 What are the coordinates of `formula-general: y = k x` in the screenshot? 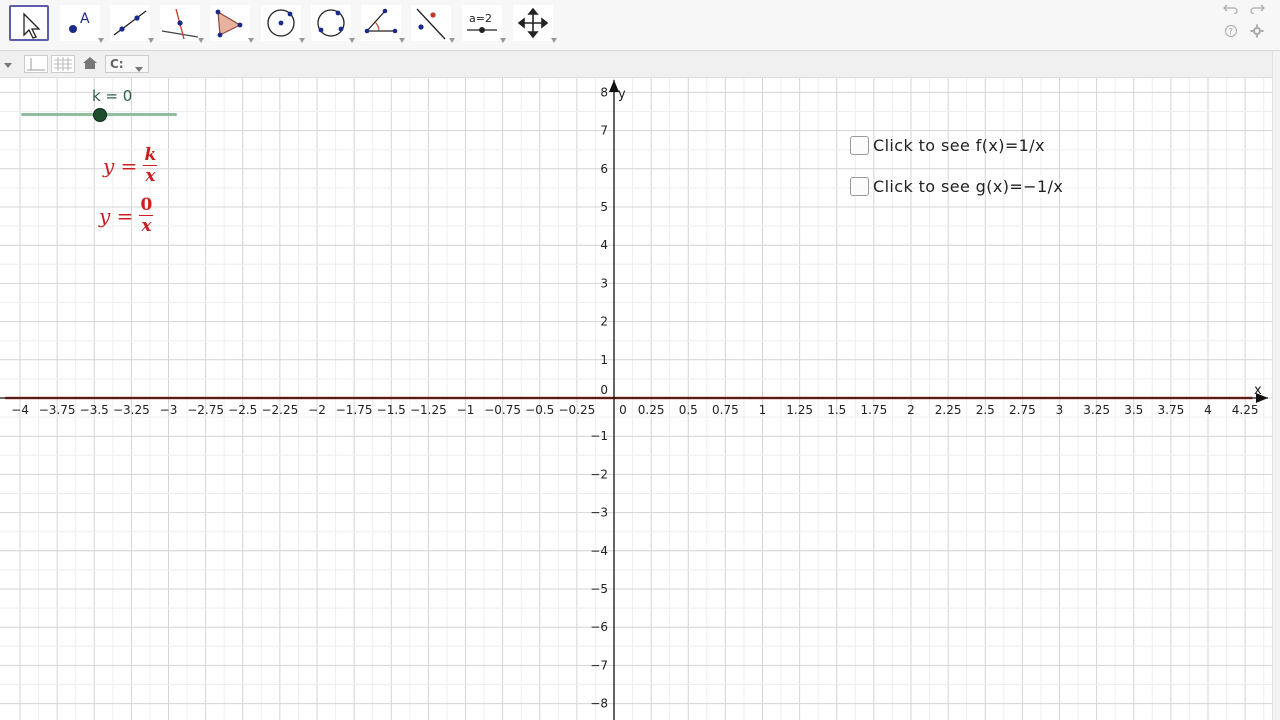 It's located at (130, 165).